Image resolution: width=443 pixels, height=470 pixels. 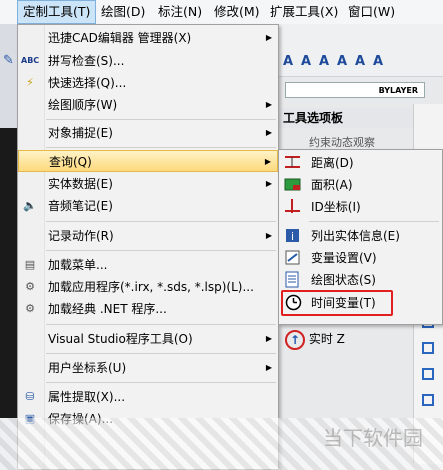 What do you see at coordinates (148, 368) in the screenshot?
I see `menu-item-ucs: 用户坐标系(U) ▶` at bounding box center [148, 368].